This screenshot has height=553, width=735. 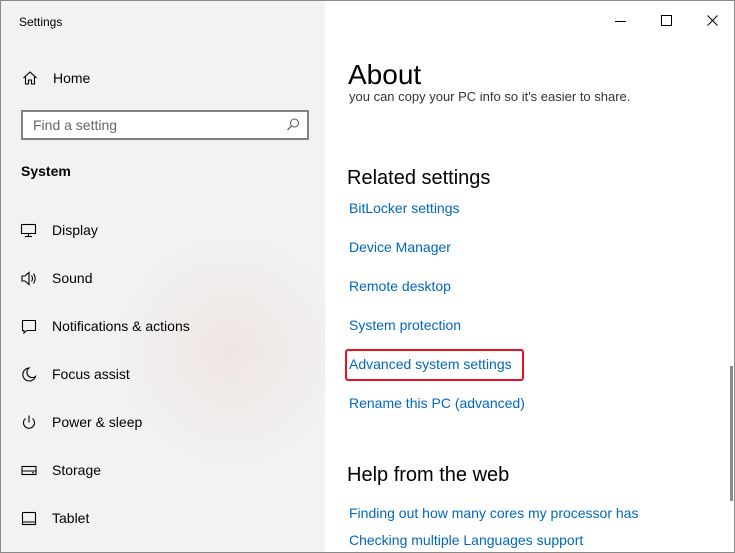 I want to click on maximize-button, so click(x=666, y=21).